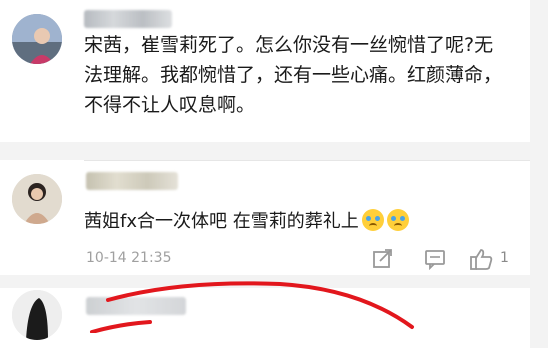  Describe the element at coordinates (481, 259) in the screenshot. I see `thumbs-up-icon` at that location.